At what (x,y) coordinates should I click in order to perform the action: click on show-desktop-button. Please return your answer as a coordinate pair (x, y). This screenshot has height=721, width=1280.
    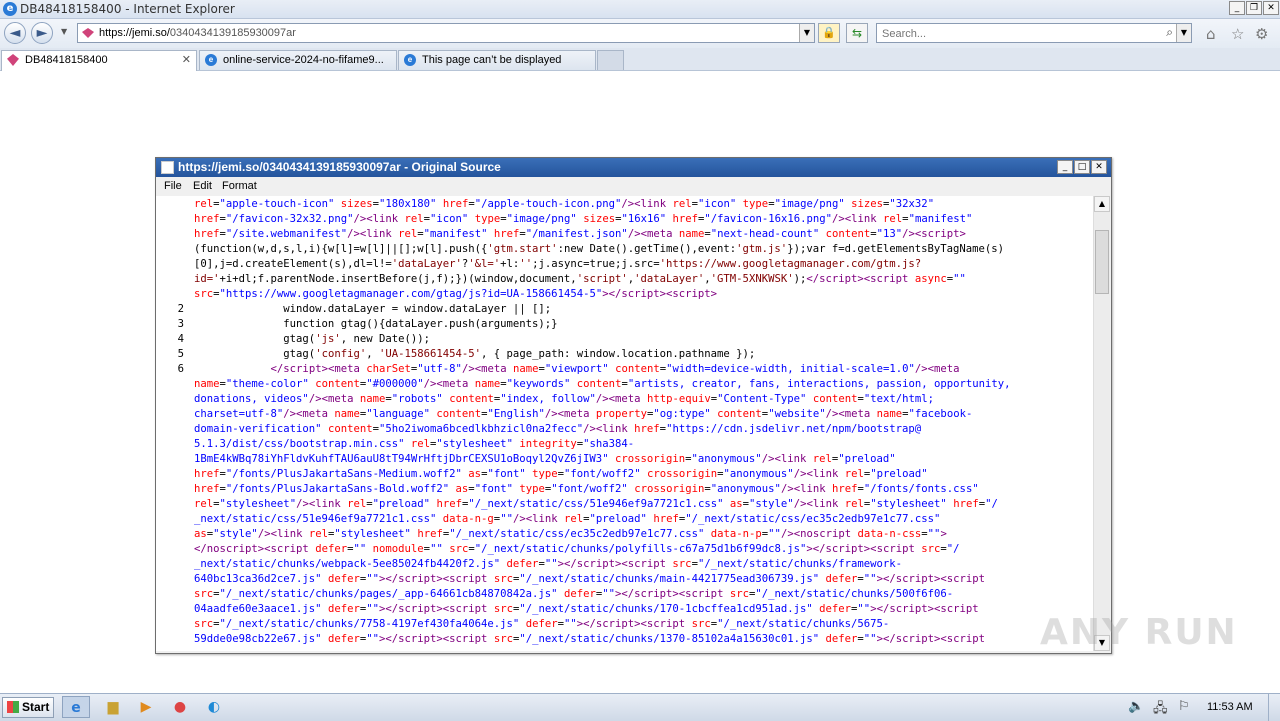
    Looking at the image, I should click on (1274, 707).